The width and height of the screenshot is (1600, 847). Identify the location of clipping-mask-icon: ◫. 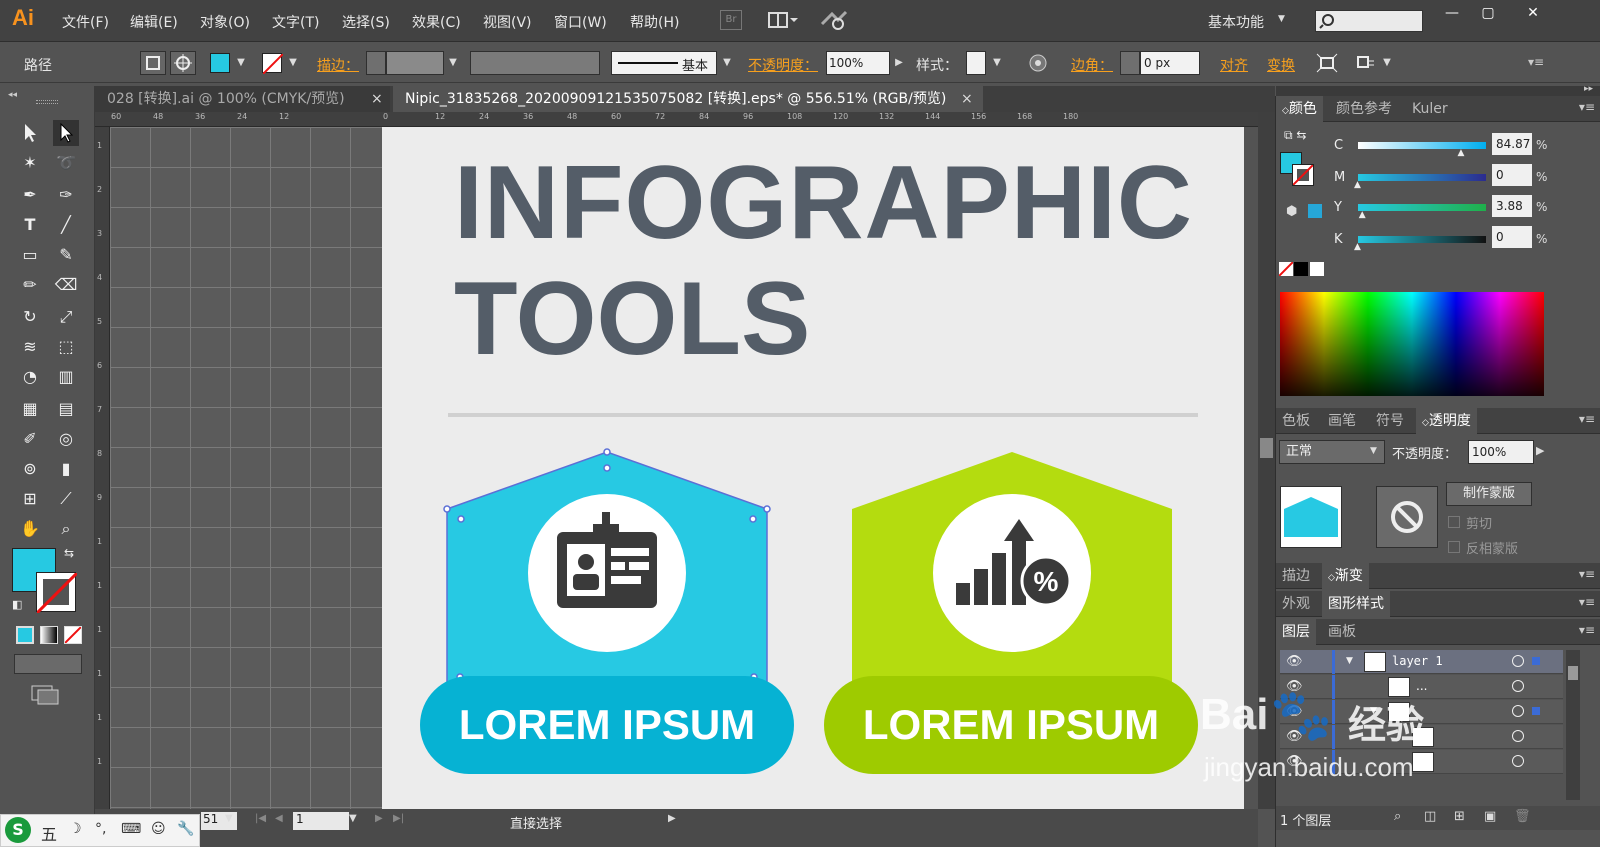
(1430, 816).